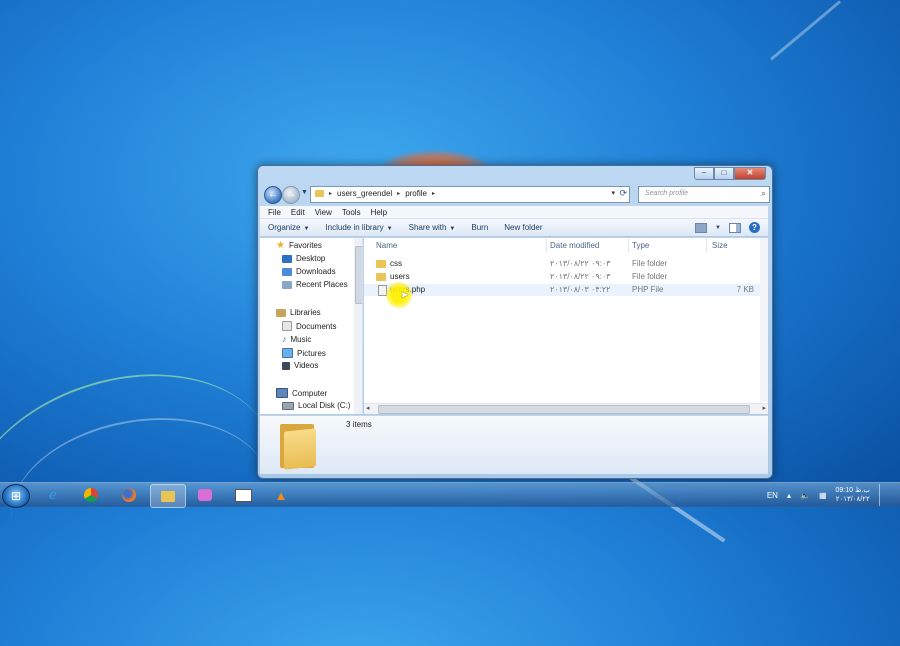 Image resolution: width=900 pixels, height=646 pixels. What do you see at coordinates (763, 193) in the screenshot?
I see `search-icon: ⌕` at bounding box center [763, 193].